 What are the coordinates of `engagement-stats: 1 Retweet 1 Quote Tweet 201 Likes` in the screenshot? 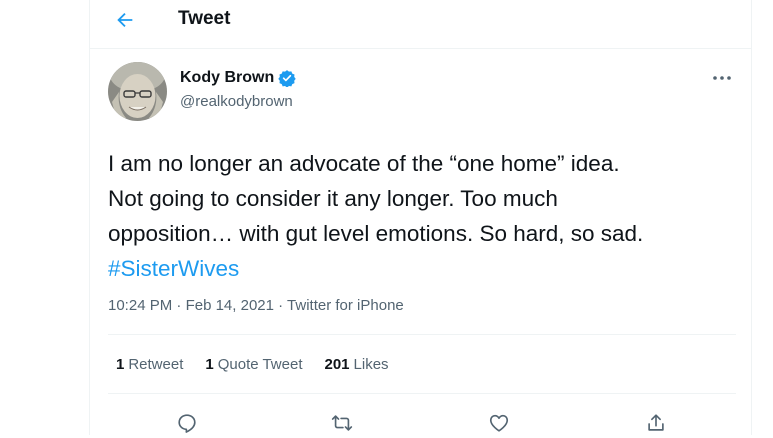 It's located at (263, 364).